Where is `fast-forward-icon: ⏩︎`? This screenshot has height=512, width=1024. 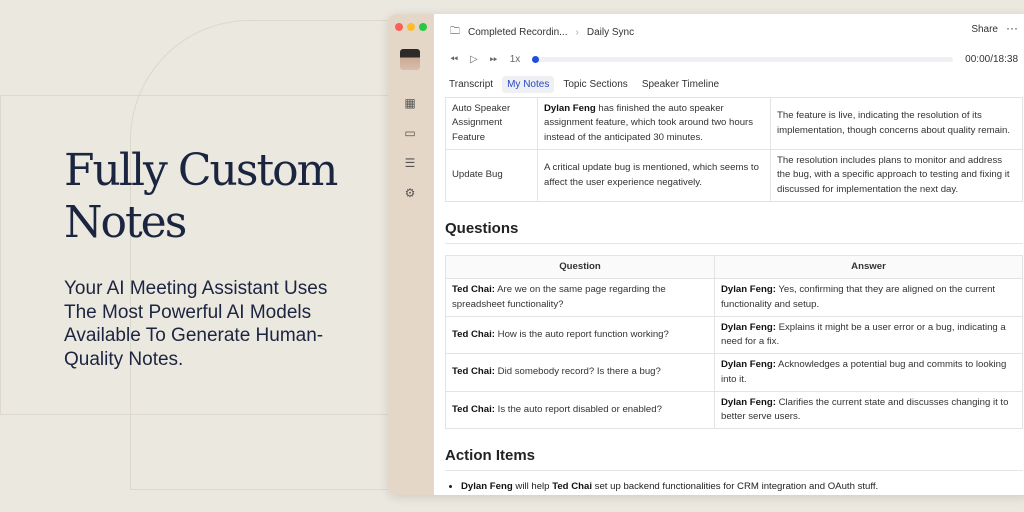 fast-forward-icon: ⏩︎ is located at coordinates (494, 59).